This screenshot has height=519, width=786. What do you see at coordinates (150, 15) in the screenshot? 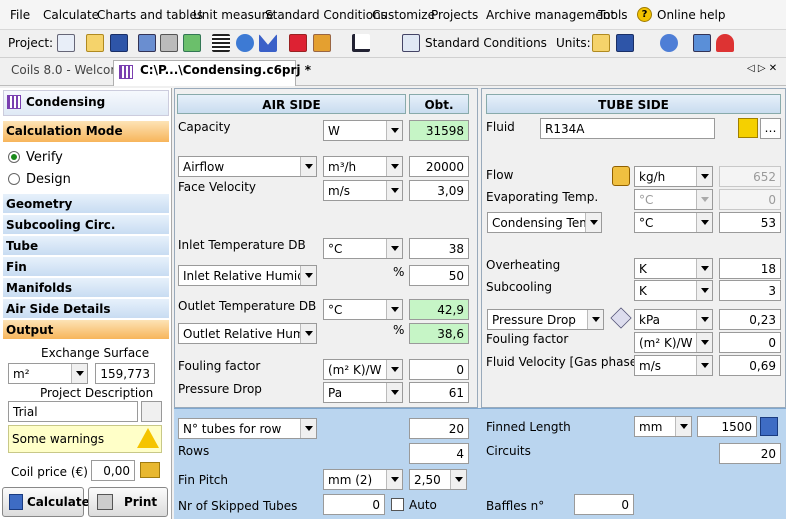
I see `menu-charts: Charts and tables` at bounding box center [150, 15].